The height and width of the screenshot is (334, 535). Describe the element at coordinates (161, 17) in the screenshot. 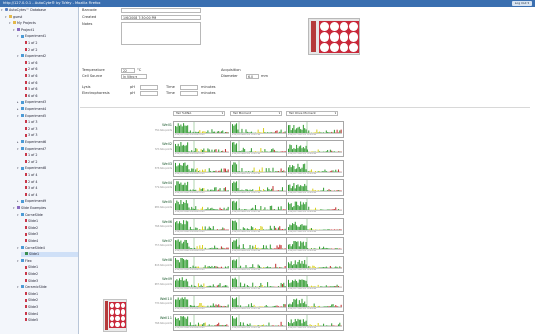

I see `created-field: 1/6/2008 7:30:00 PM` at that location.